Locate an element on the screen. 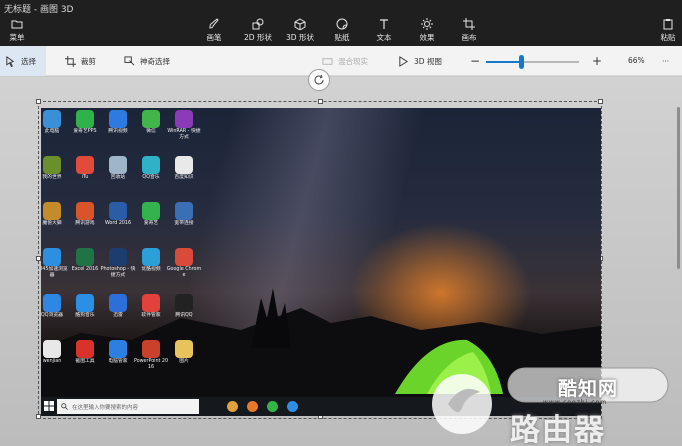 Image resolution: width=682 pixels, height=446 pixels. menu-label: 菜单 is located at coordinates (17, 37).